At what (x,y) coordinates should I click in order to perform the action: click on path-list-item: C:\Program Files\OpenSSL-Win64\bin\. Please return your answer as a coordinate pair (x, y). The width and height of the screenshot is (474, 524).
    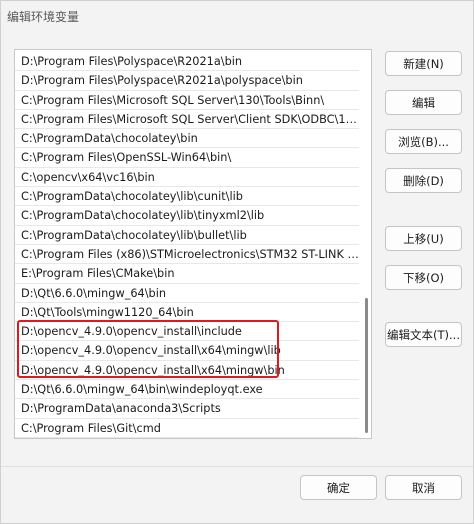
    Looking at the image, I should click on (187, 158).